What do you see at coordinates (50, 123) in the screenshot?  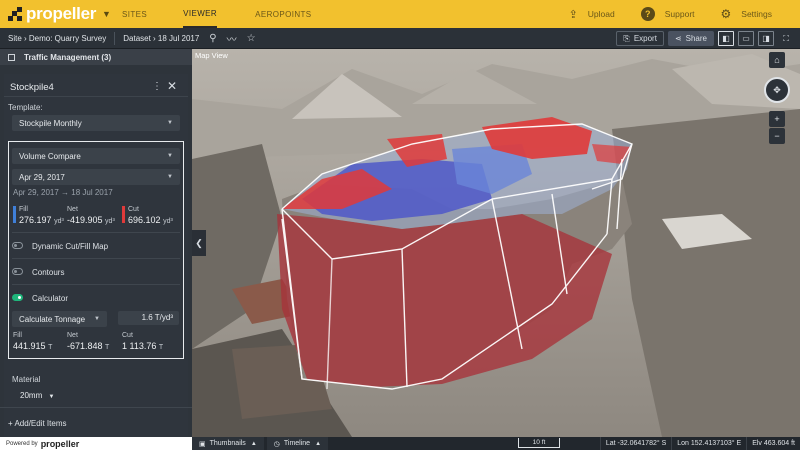 I see `template-select-value: Stockpile Monthly` at bounding box center [50, 123].